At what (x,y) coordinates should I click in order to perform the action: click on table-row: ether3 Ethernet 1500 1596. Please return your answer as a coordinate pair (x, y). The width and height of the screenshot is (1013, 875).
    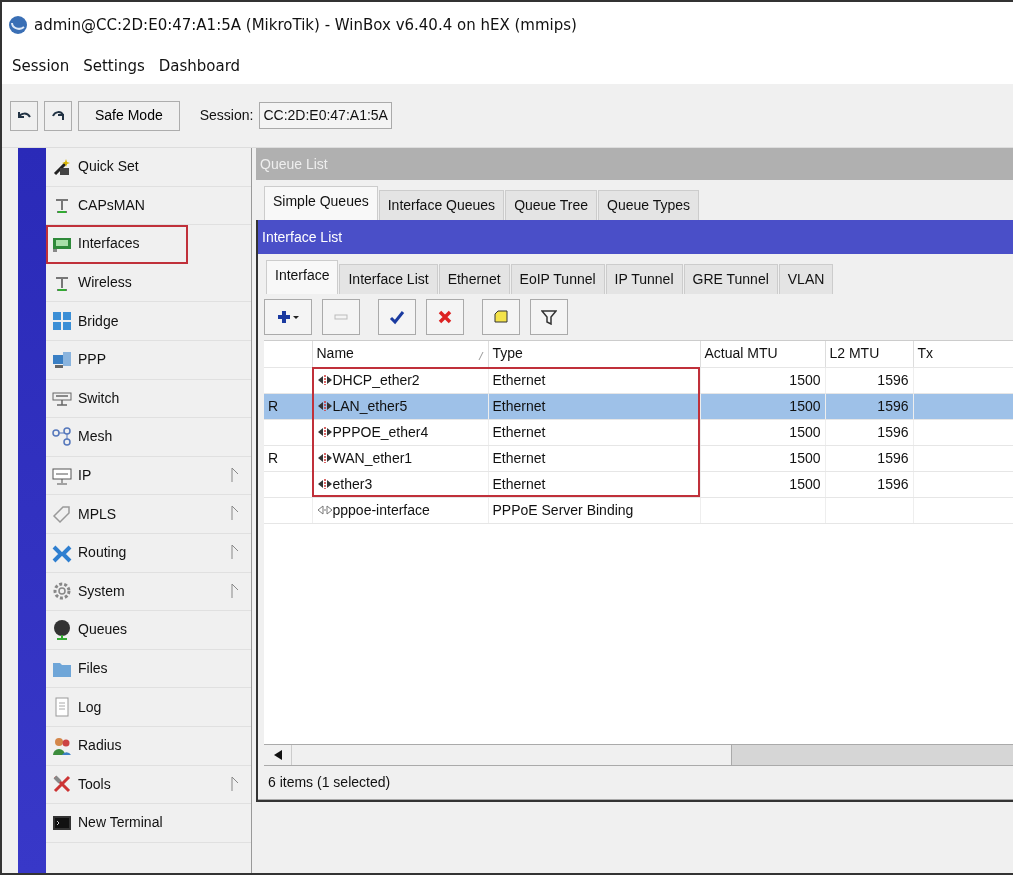
    Looking at the image, I should click on (638, 484).